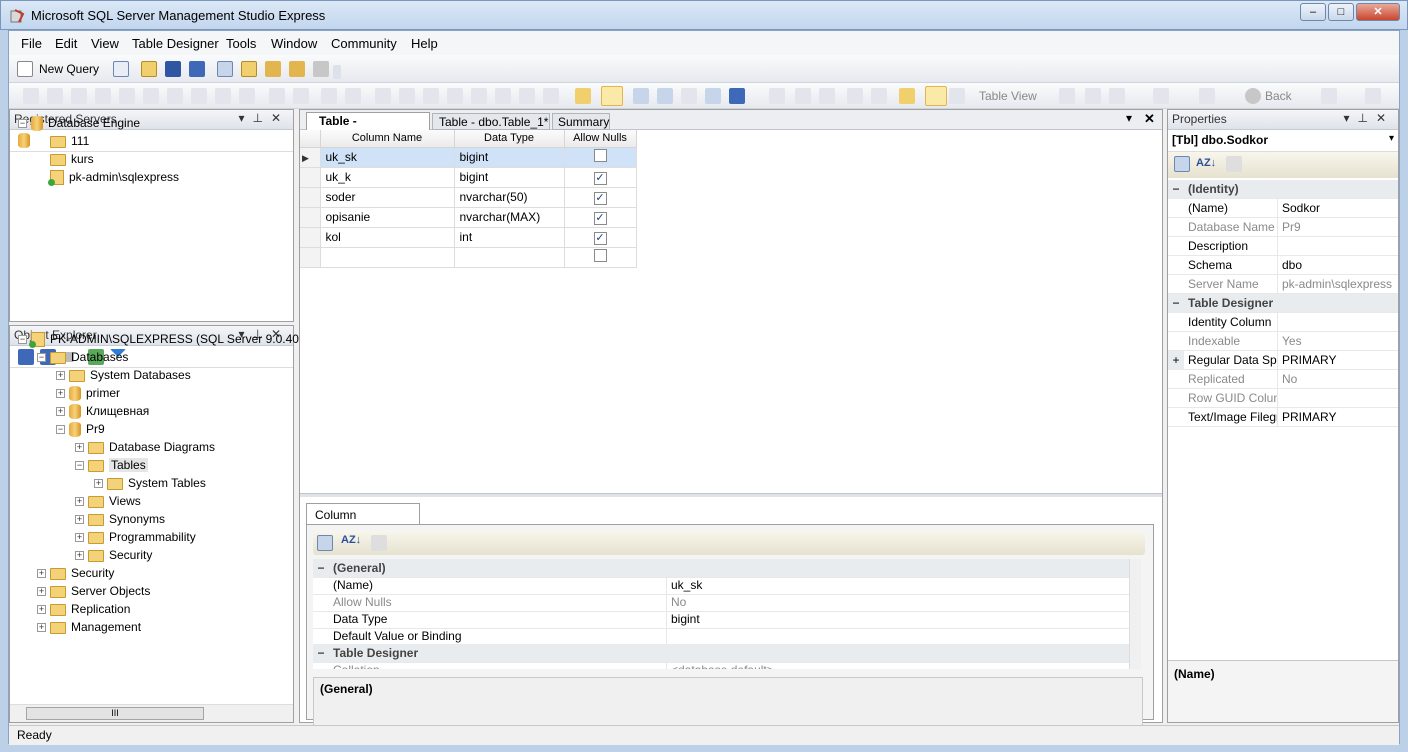 Image resolution: width=1408 pixels, height=752 pixels. Describe the element at coordinates (509, 237) in the screenshot. I see `data-type-cell: int` at that location.